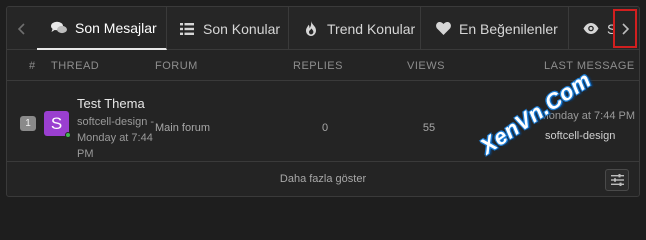  Describe the element at coordinates (32, 66) in the screenshot. I see `header-rank: #` at that location.